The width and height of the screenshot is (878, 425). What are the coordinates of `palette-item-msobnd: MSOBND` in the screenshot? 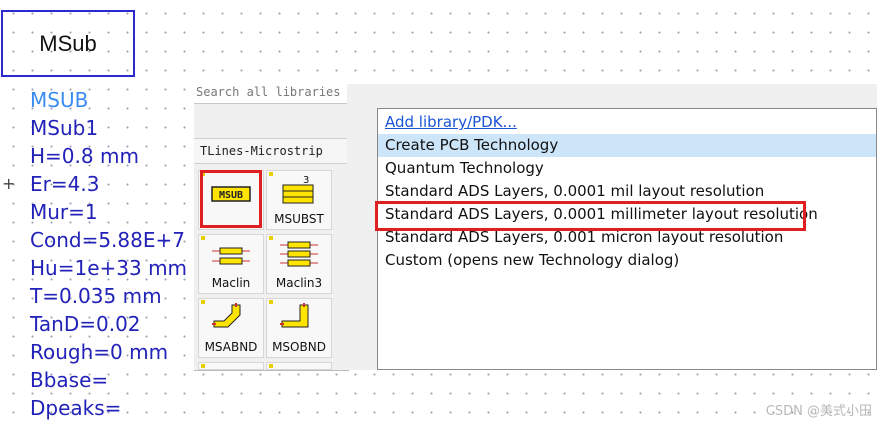 It's located at (299, 328).